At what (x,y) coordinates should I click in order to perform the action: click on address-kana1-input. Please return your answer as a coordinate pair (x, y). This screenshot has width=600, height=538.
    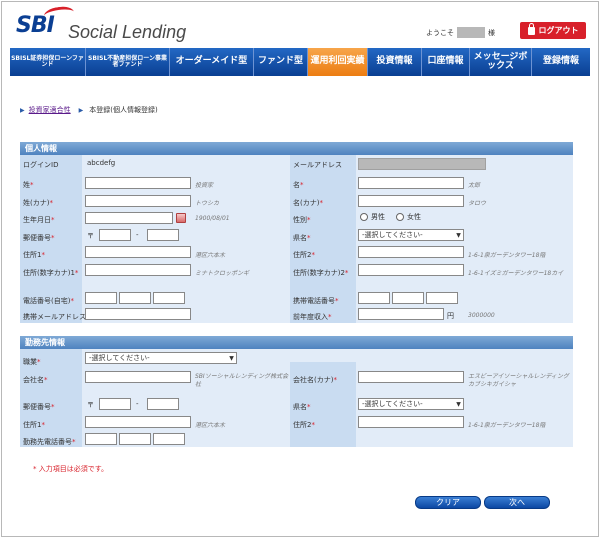
    Looking at the image, I should click on (138, 270).